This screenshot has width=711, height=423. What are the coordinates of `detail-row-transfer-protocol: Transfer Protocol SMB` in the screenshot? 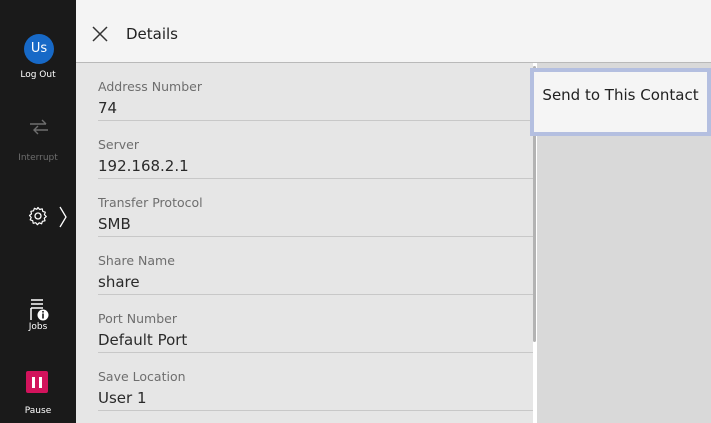 It's located at (315, 208).